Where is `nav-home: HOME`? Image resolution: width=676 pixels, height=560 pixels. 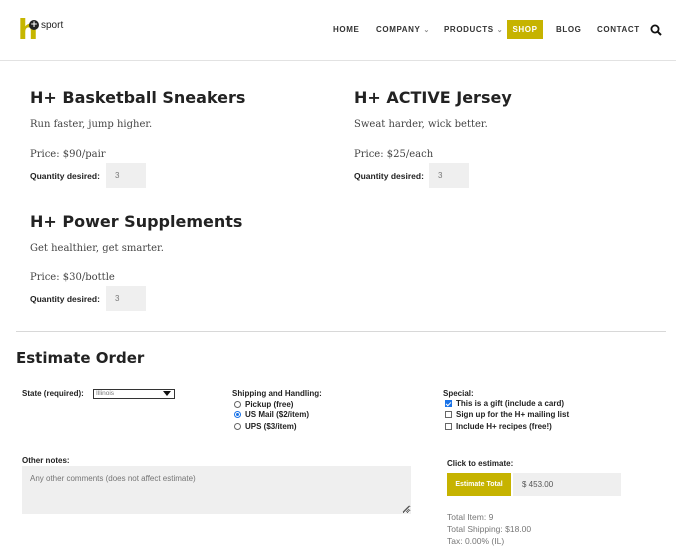
nav-home: HOME is located at coordinates (346, 29).